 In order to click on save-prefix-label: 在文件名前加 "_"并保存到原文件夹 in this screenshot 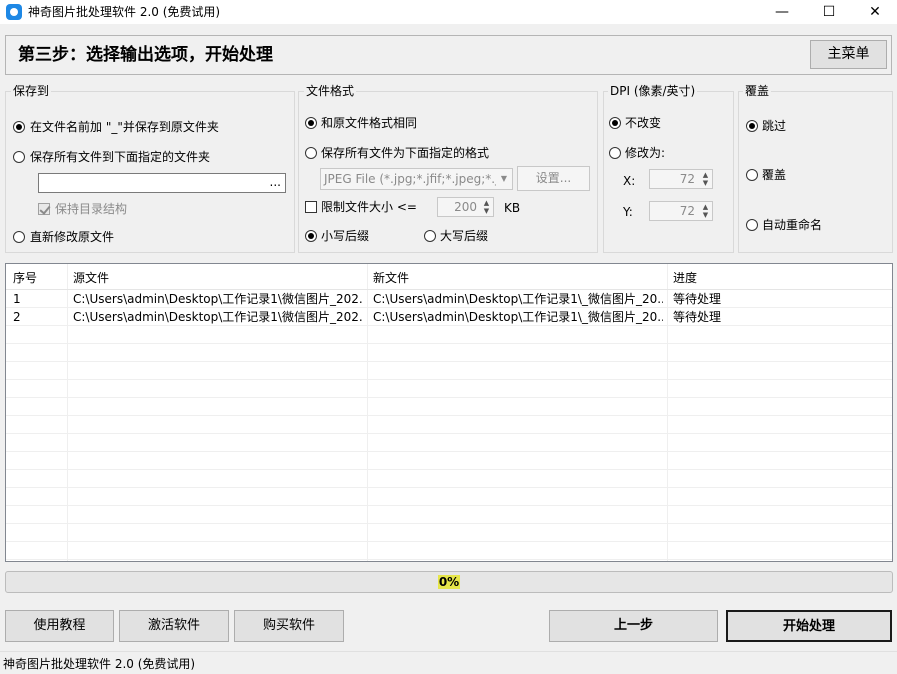, I will do `click(124, 127)`.